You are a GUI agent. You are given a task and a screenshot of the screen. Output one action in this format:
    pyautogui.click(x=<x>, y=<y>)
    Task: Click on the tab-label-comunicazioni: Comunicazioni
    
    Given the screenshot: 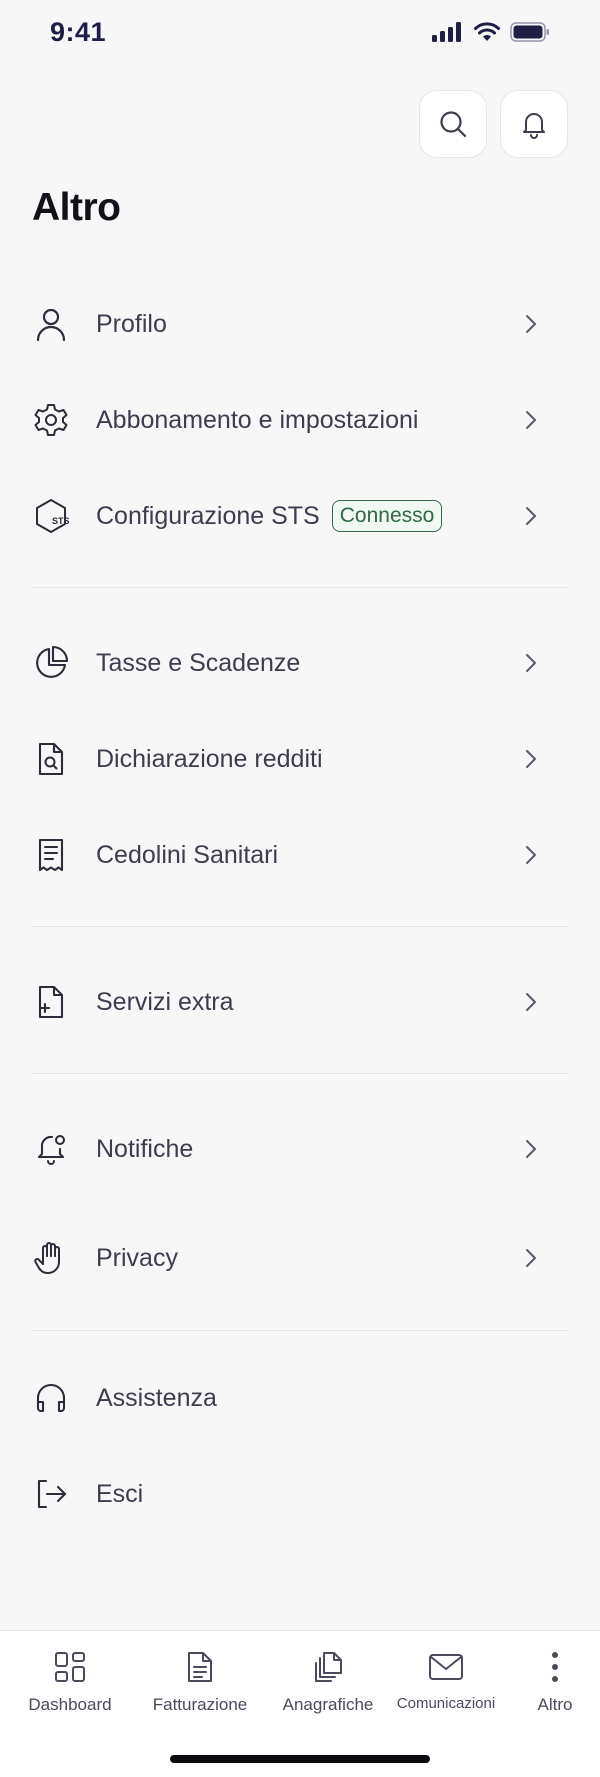 What is the action you would take?
    pyautogui.click(x=446, y=1703)
    